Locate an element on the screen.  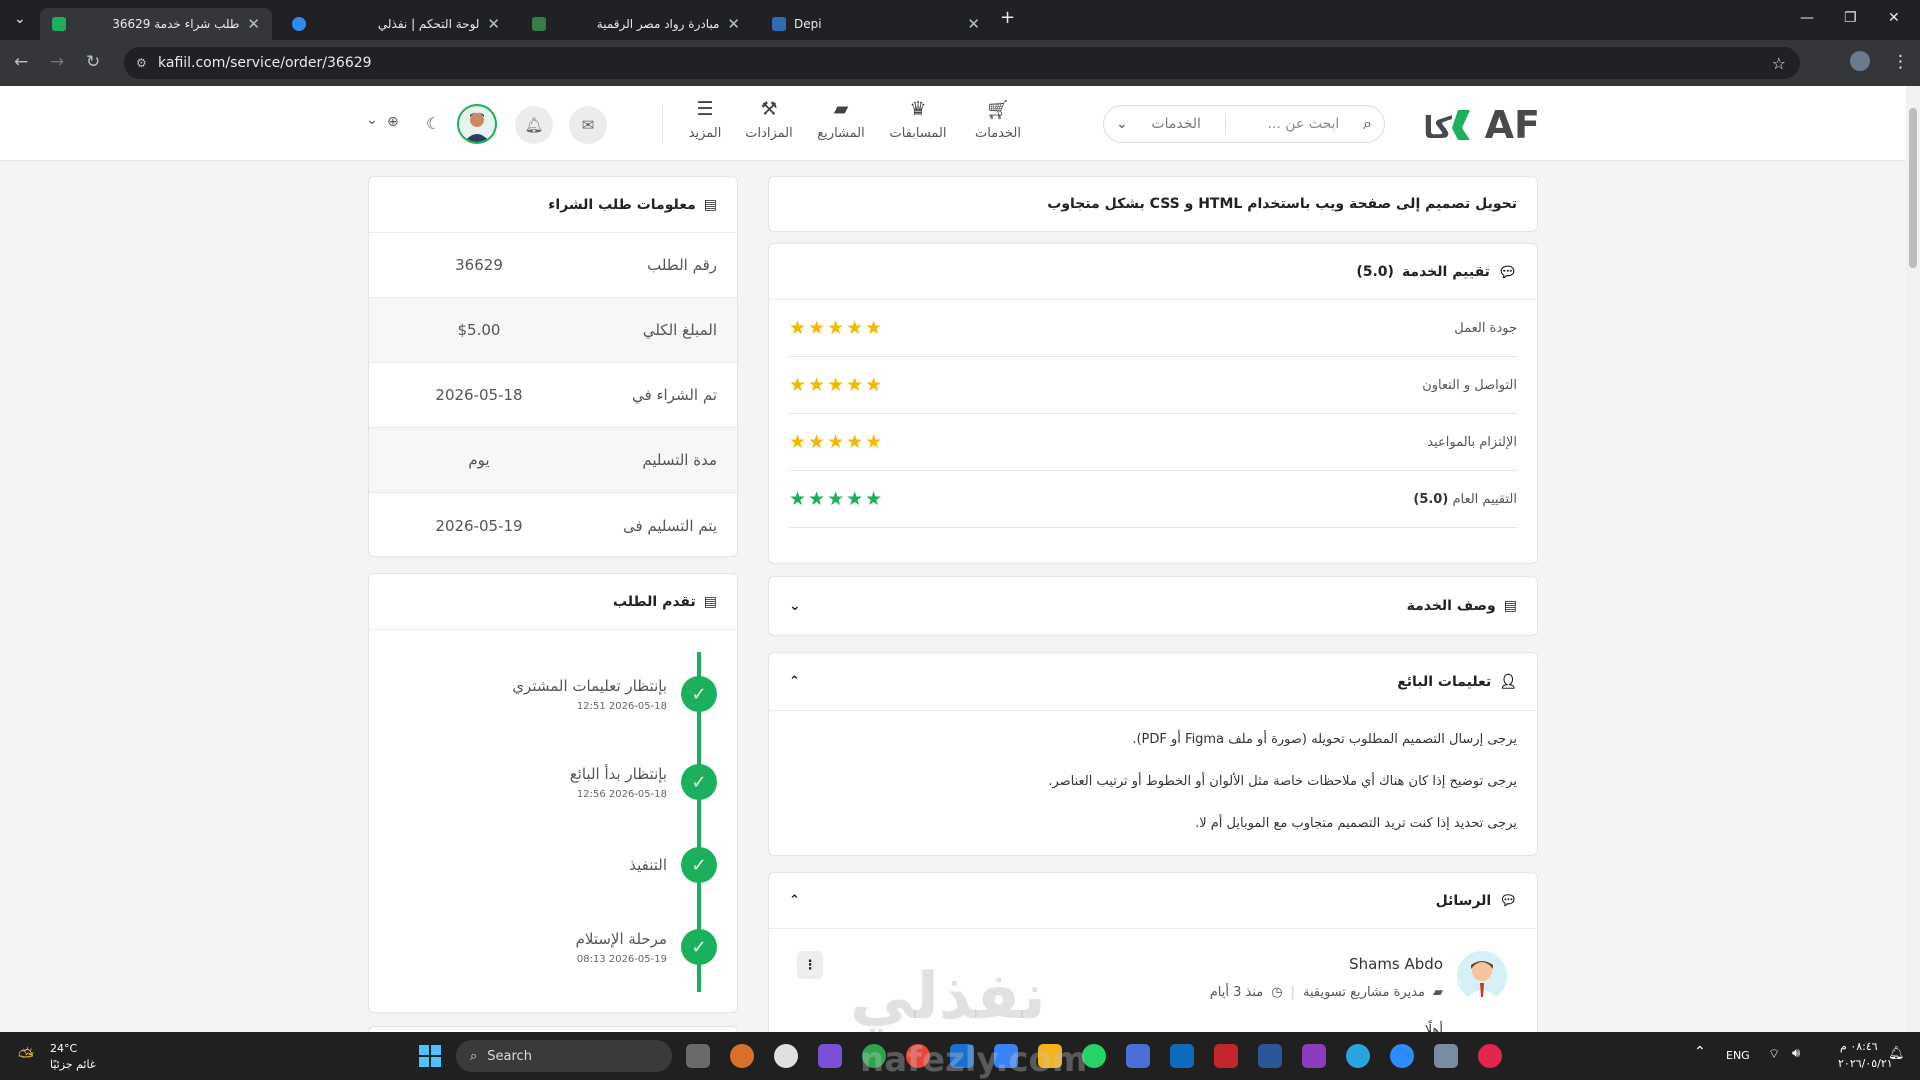
rating-row-communication: ★★★★★ التواصل و التعاون is located at coordinates (1153, 385).